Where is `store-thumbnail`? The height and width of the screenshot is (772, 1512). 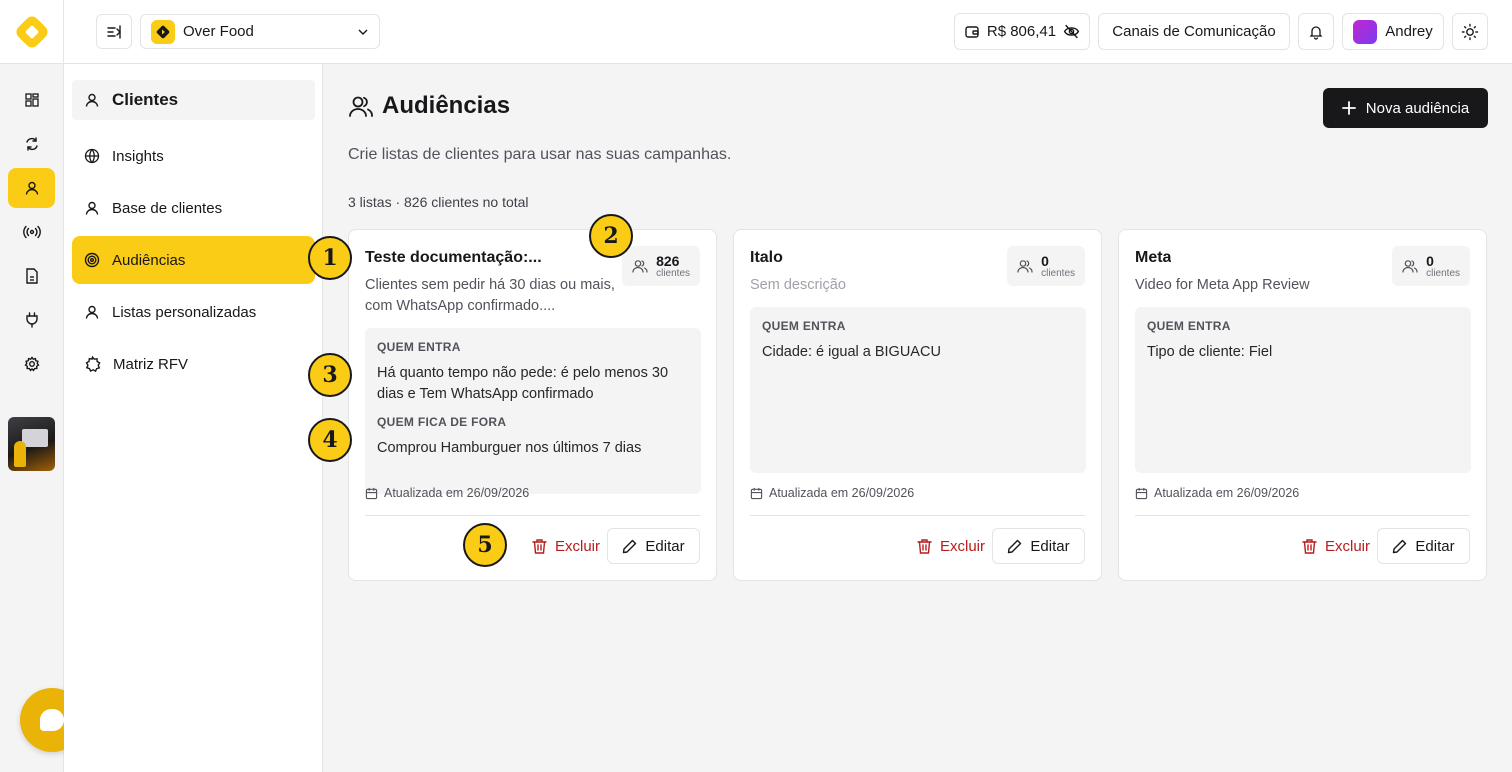 store-thumbnail is located at coordinates (31, 444).